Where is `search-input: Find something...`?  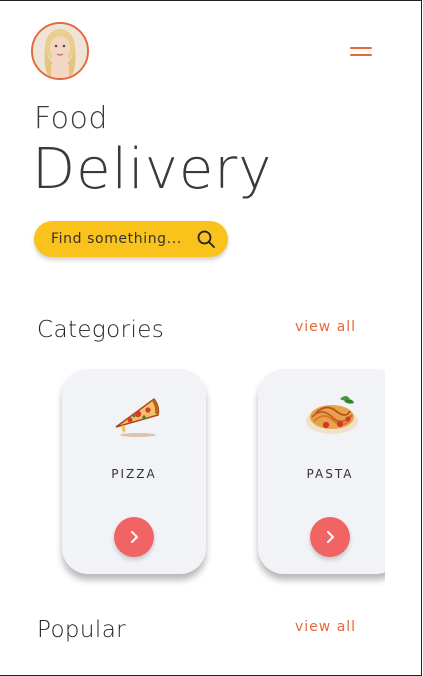
search-input: Find something... is located at coordinates (131, 239).